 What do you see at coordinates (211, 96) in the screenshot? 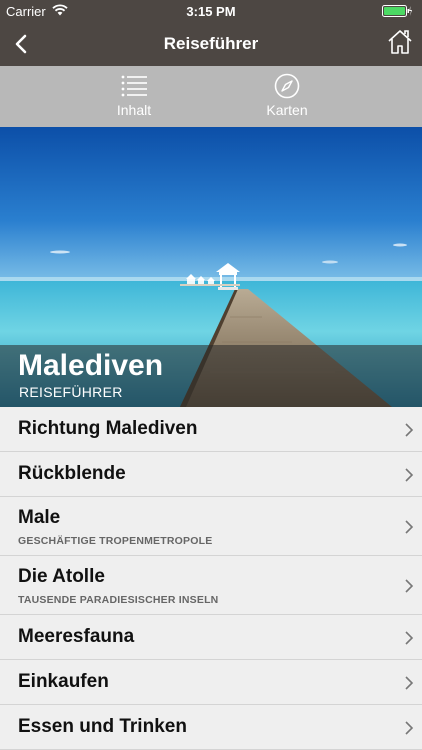
I see `section-tabs: Inhalt Karten` at bounding box center [211, 96].